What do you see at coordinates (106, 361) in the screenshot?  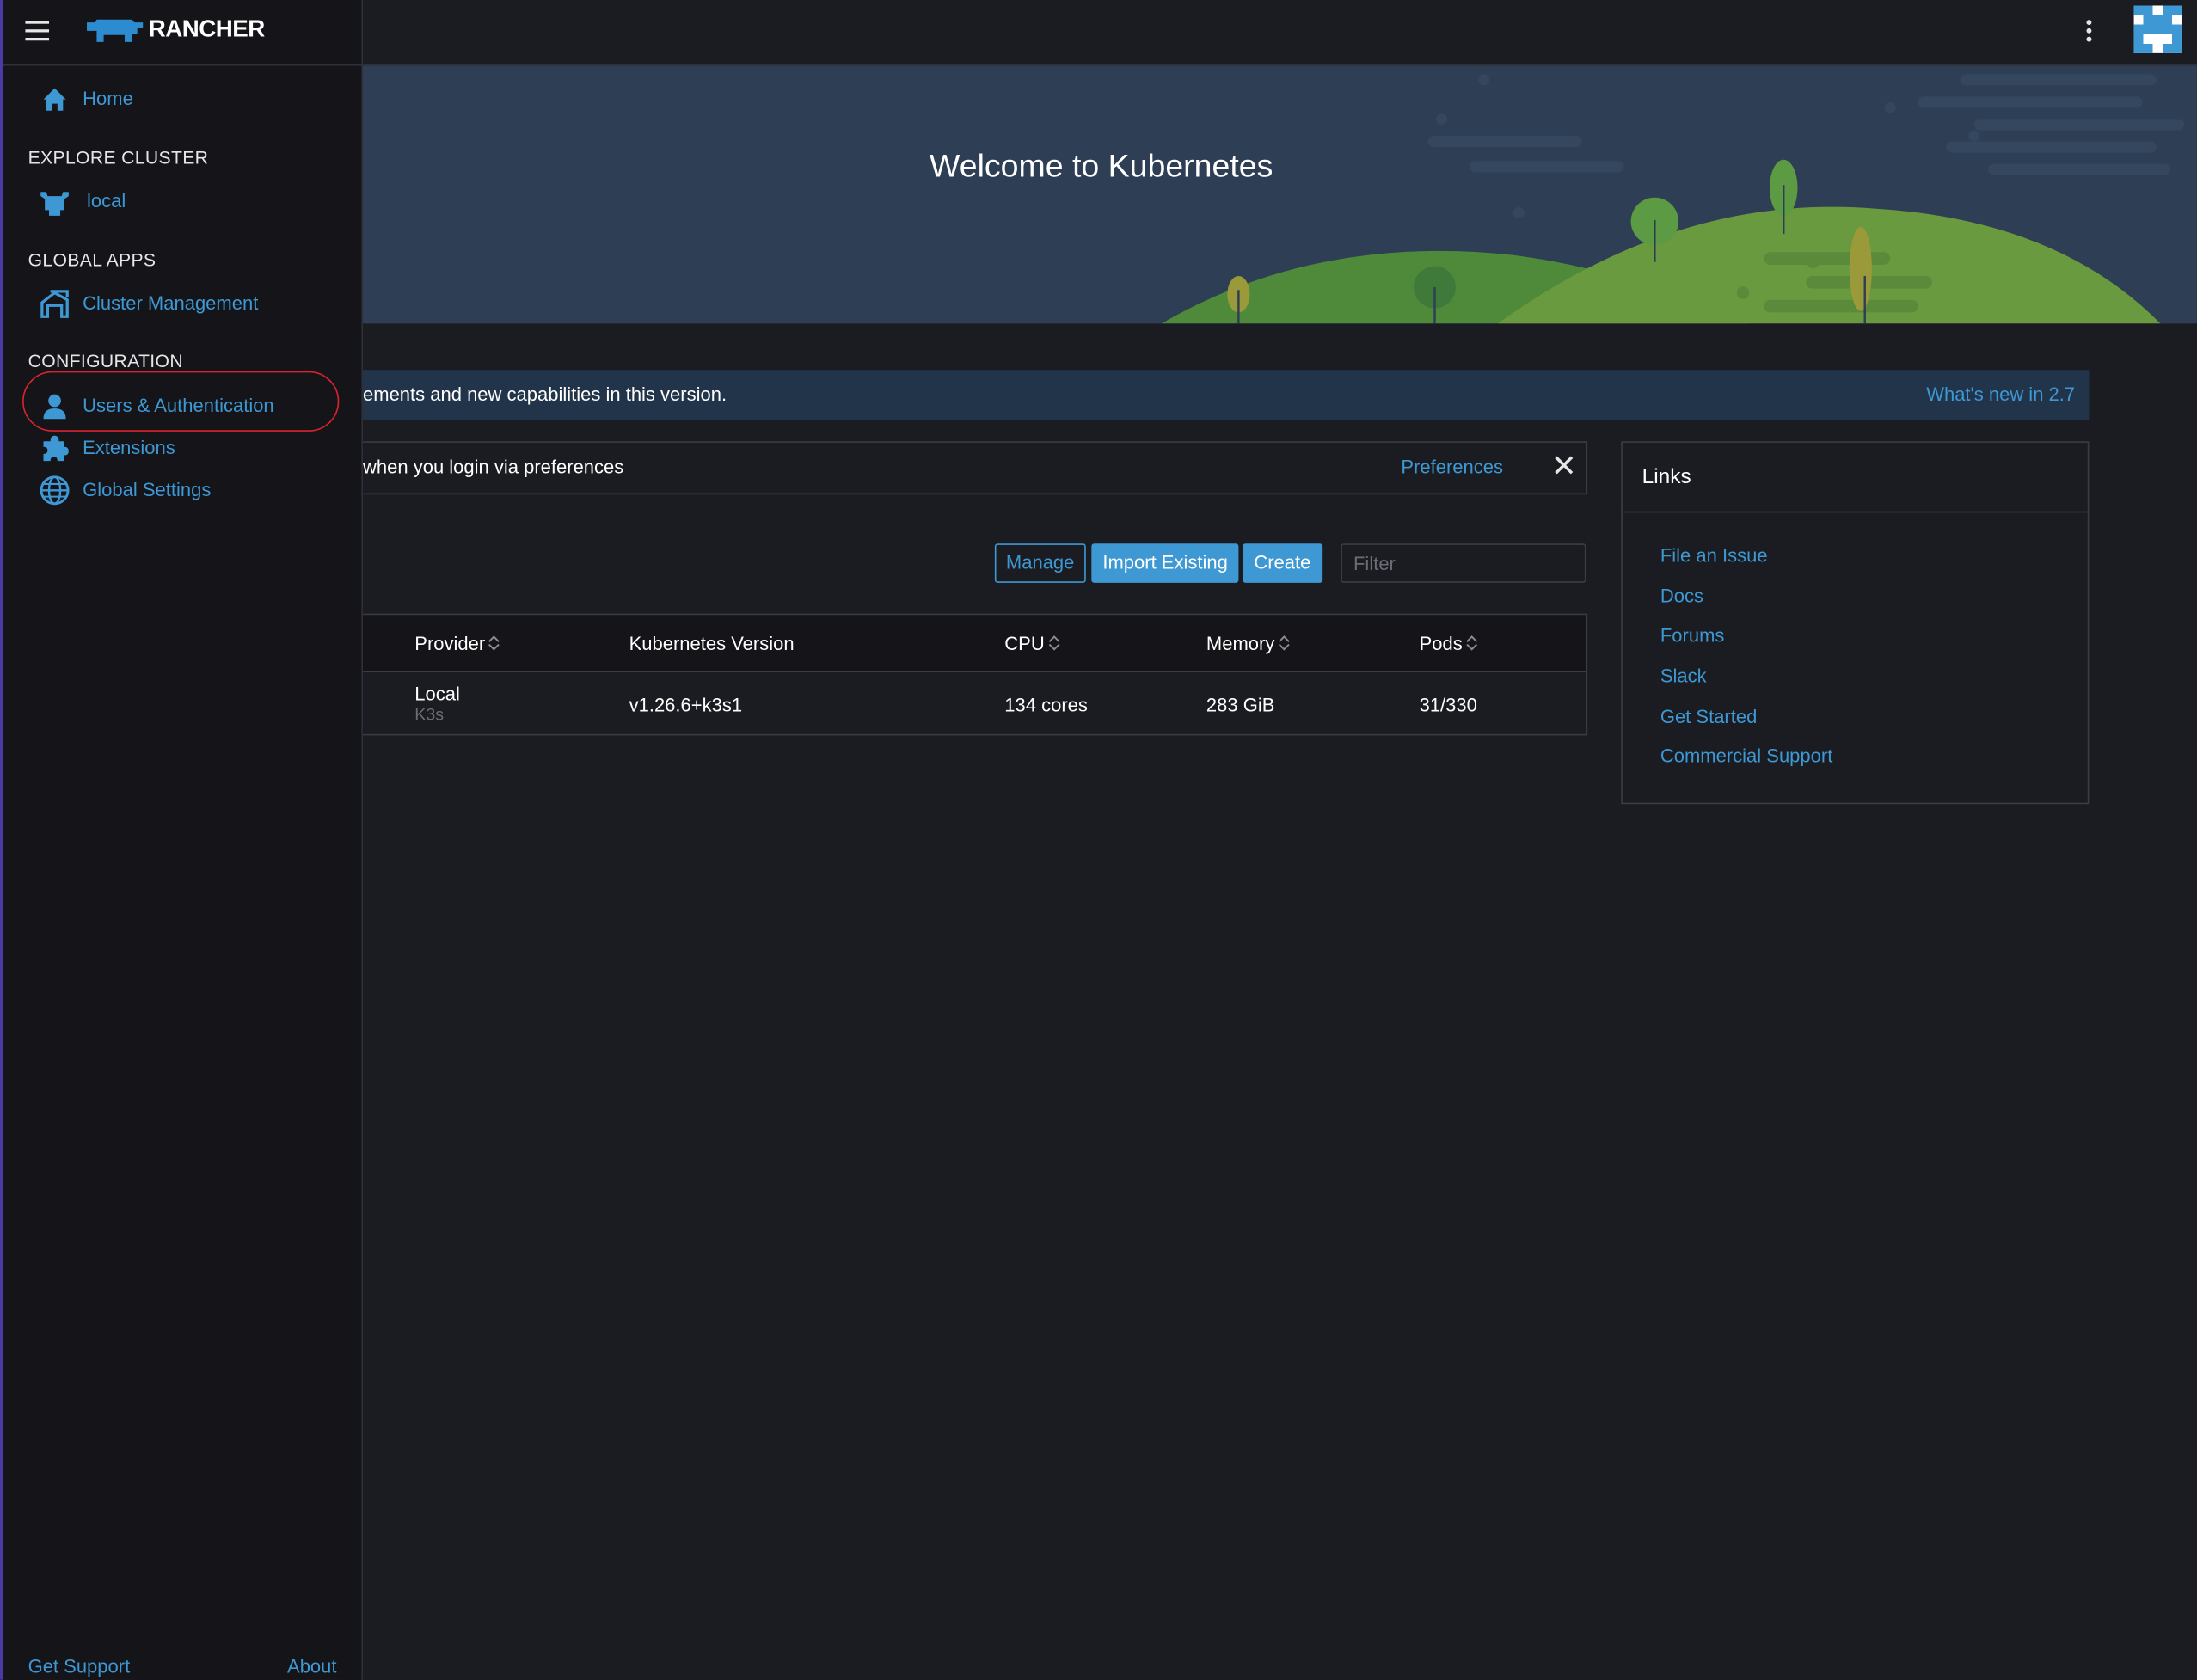 I see `section-configuration: CONFIGURATION` at bounding box center [106, 361].